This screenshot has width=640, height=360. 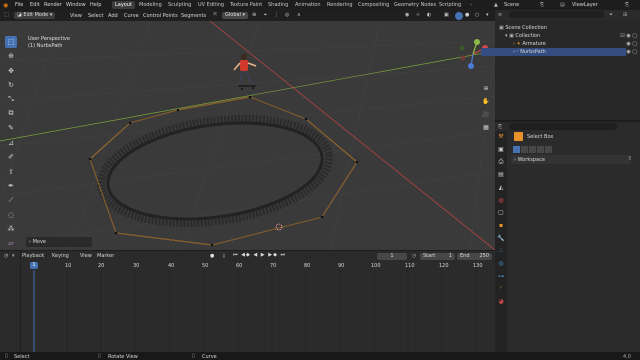 I want to click on transform-orientation-selector: Global ▾, so click(x=235, y=15).